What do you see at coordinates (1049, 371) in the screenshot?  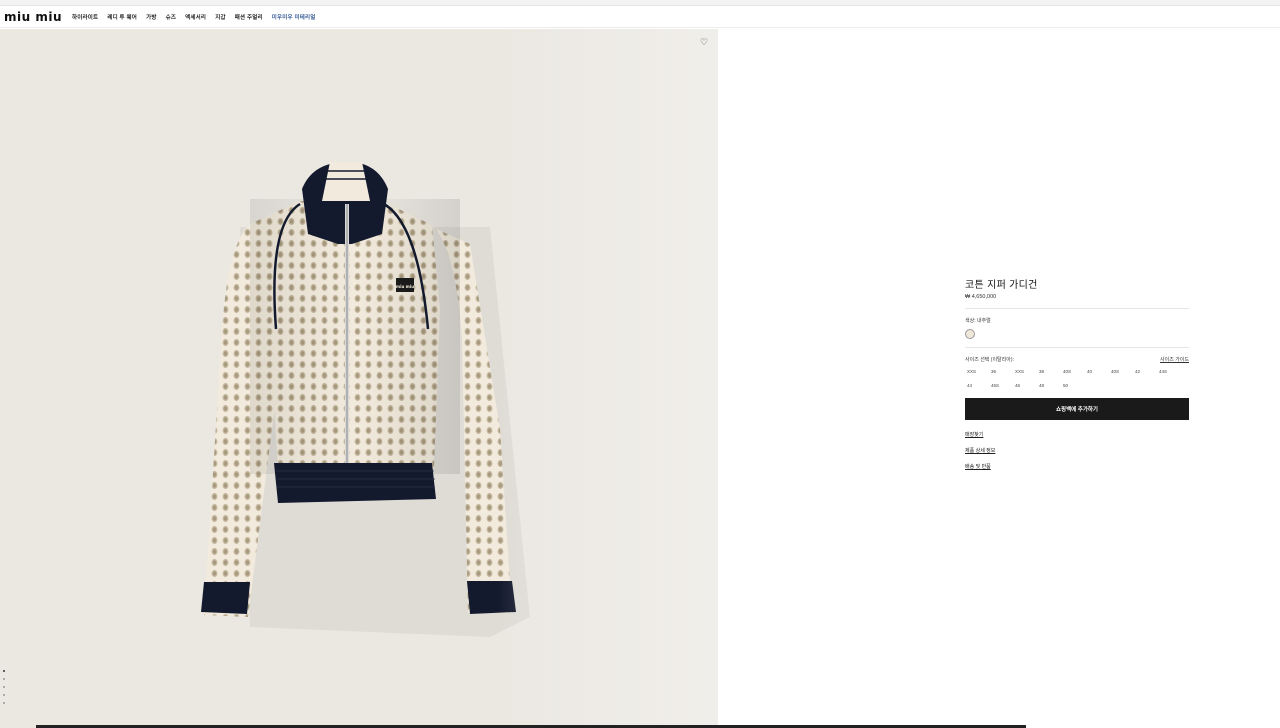 I see `size-option: 38` at bounding box center [1049, 371].